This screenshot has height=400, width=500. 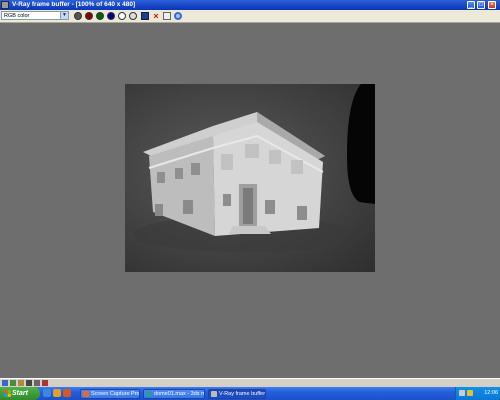 What do you see at coordinates (45, 383) in the screenshot?
I see `close-bar-icon` at bounding box center [45, 383].